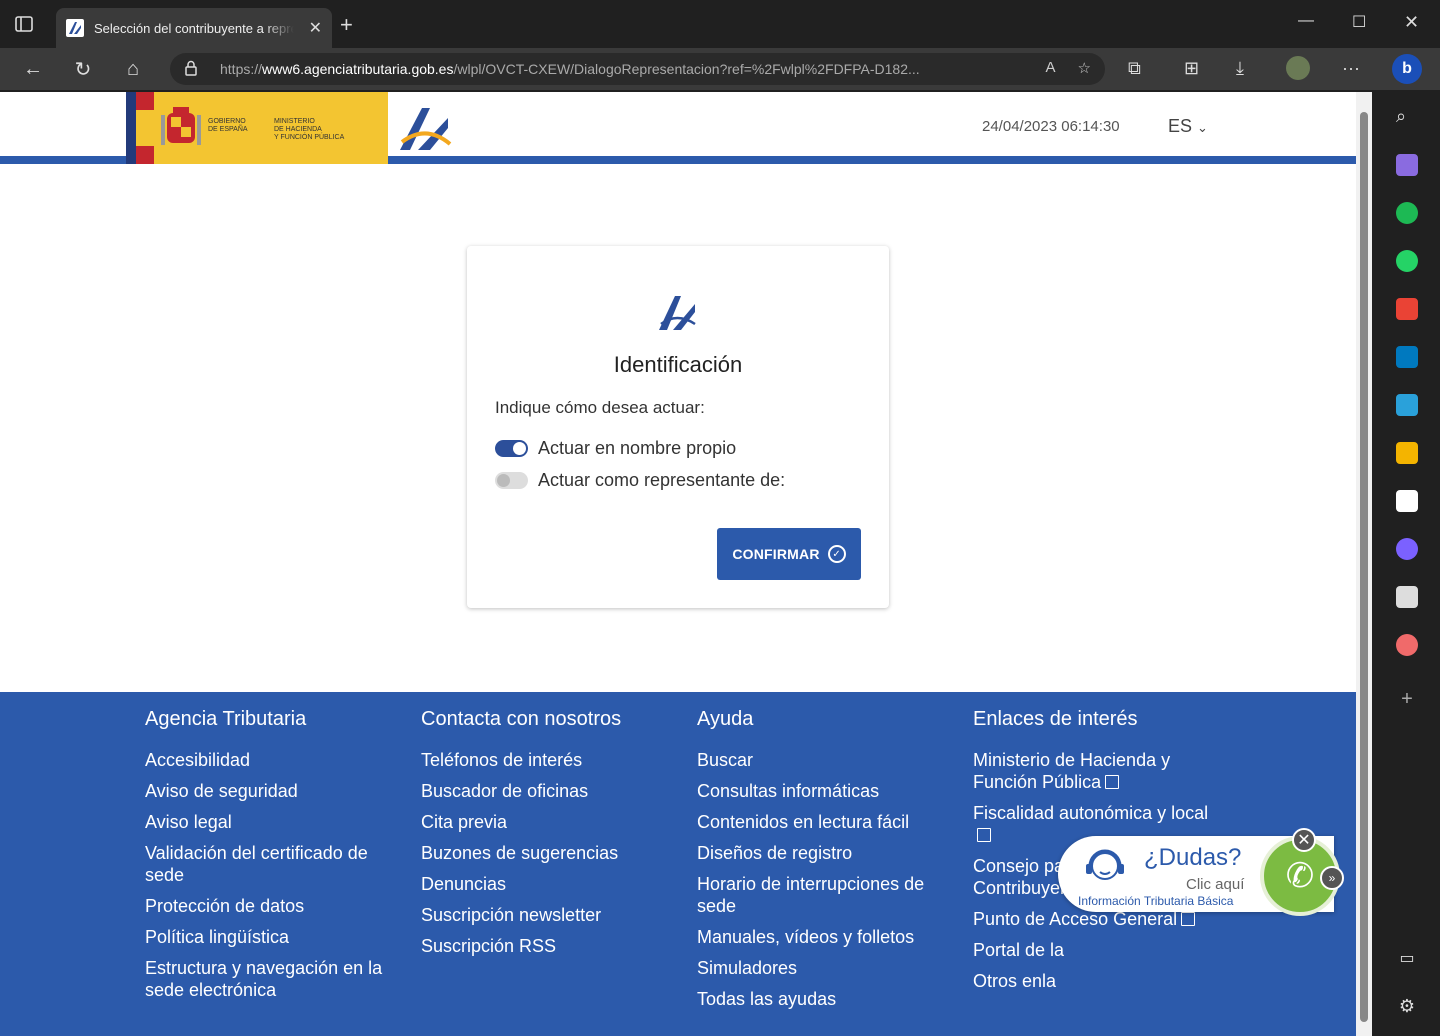 This screenshot has height=1036, width=1440. I want to click on toggle-own-name, so click(511, 448).